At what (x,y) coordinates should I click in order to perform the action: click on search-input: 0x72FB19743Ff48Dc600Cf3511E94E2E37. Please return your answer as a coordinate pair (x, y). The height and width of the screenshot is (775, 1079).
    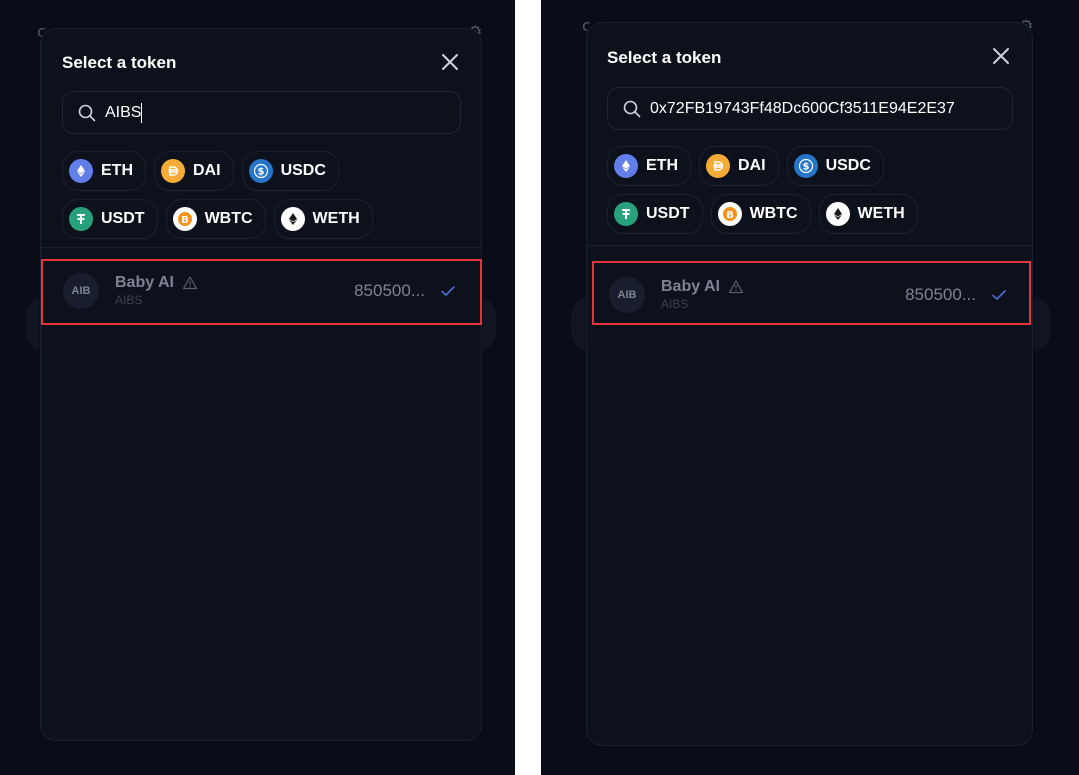
    Looking at the image, I should click on (820, 109).